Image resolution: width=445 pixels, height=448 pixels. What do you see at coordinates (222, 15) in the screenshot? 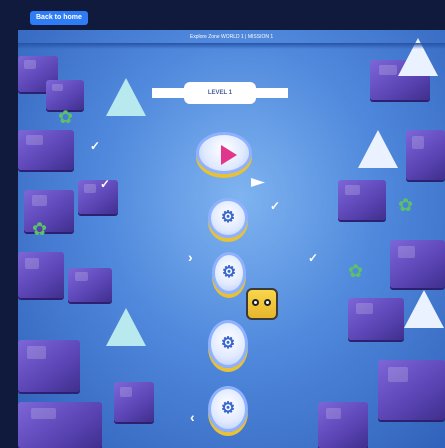
I see `top-bar: Back to home` at bounding box center [222, 15].